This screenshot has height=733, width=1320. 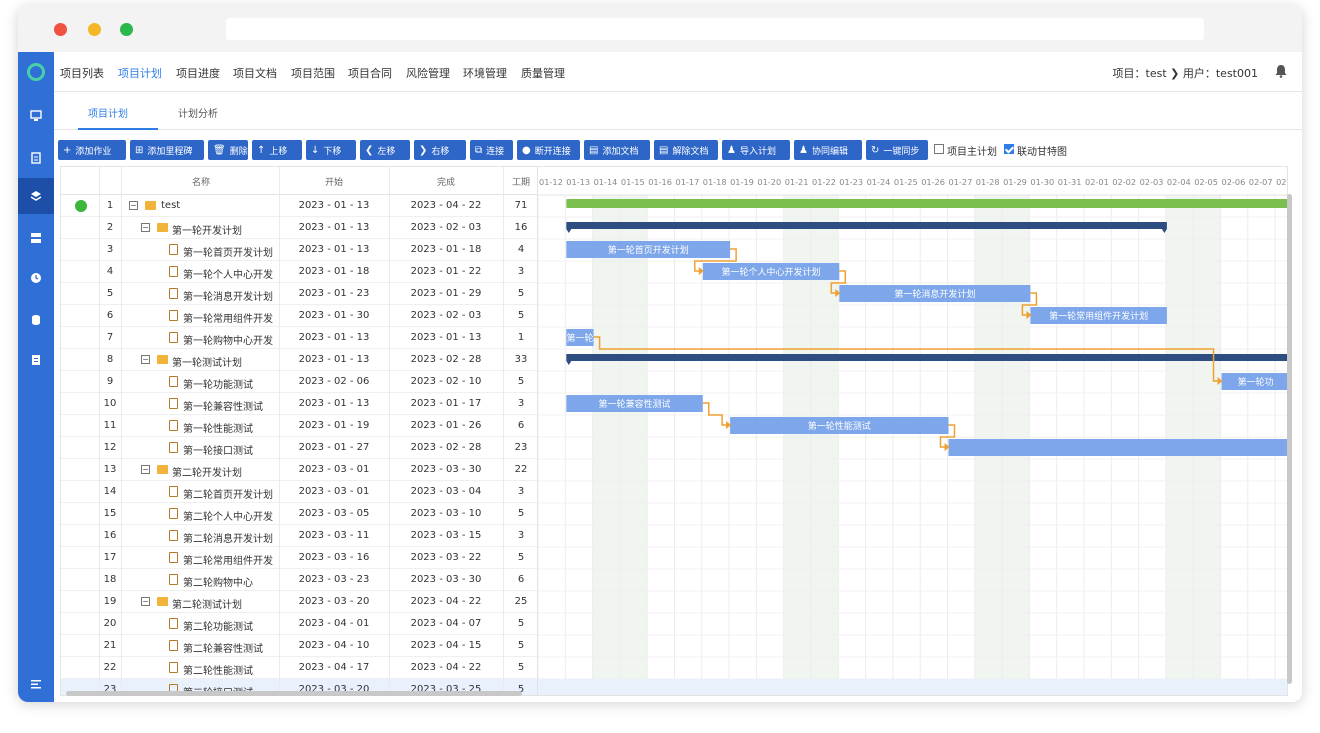 What do you see at coordinates (299, 272) in the screenshot?
I see `table-row: 4 第一轮个人中心开发 2023 - 01 - 18 2023 - 01 - 22 3` at bounding box center [299, 272].